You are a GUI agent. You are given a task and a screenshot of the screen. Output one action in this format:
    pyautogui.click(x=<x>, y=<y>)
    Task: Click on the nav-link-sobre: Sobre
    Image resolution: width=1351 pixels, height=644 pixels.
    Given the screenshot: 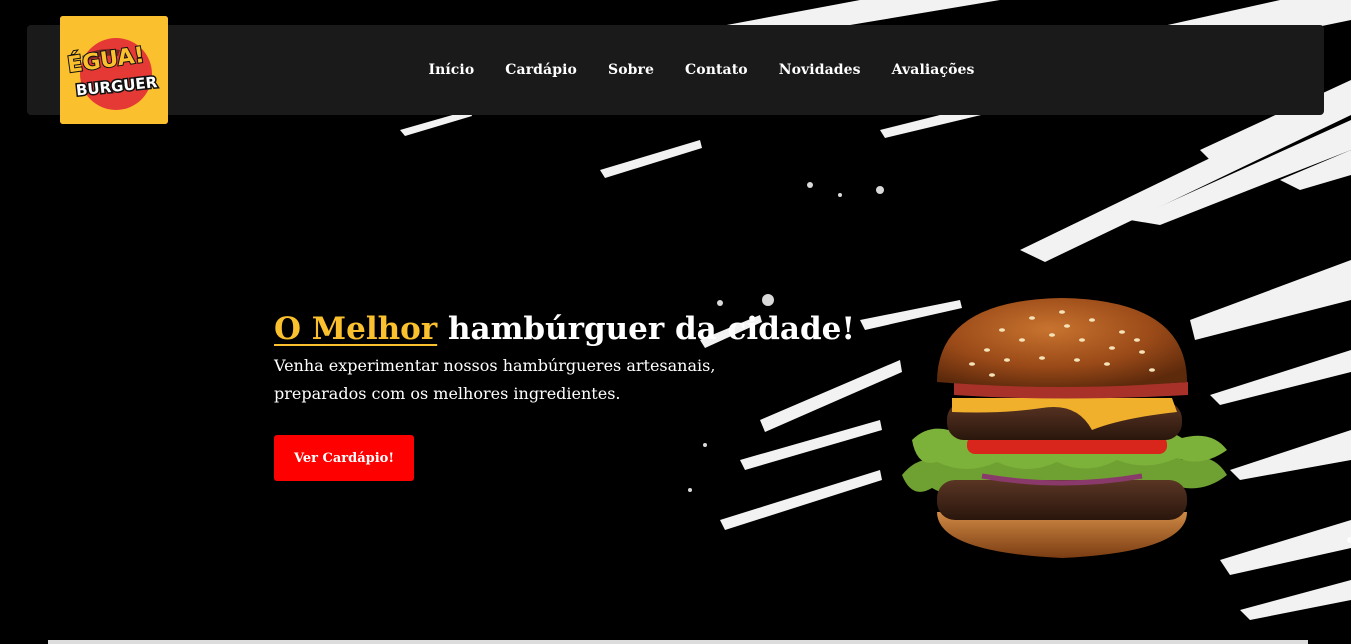 What is the action you would take?
    pyautogui.click(x=631, y=70)
    